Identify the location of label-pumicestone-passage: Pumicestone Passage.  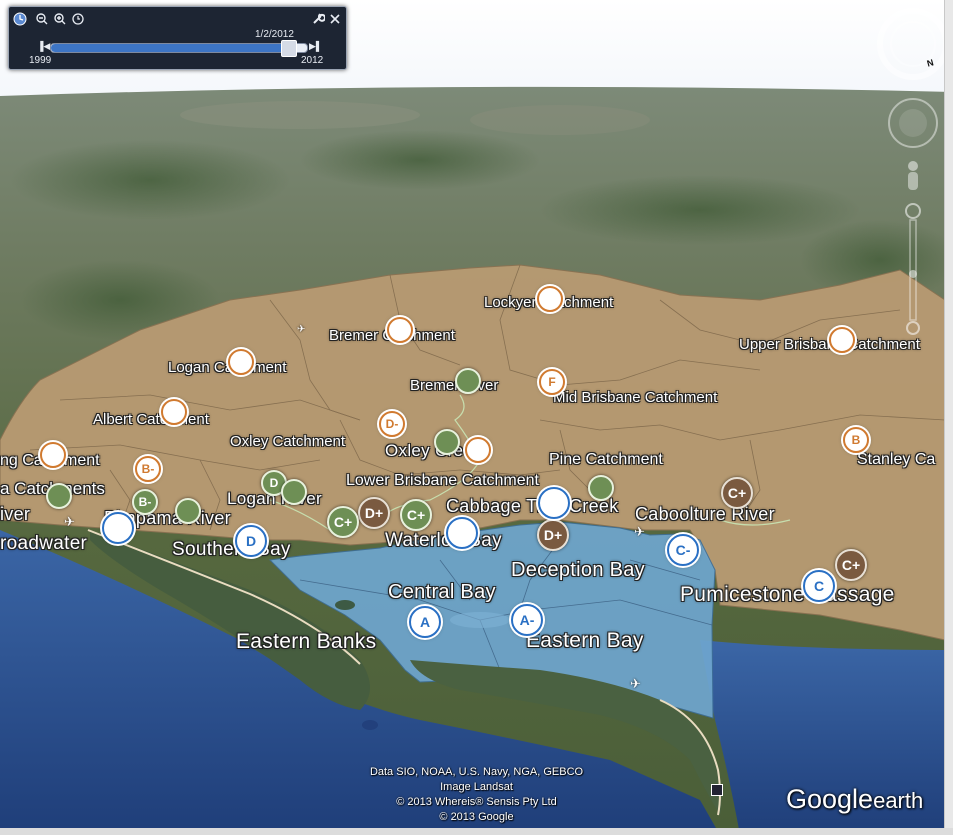
(787, 594).